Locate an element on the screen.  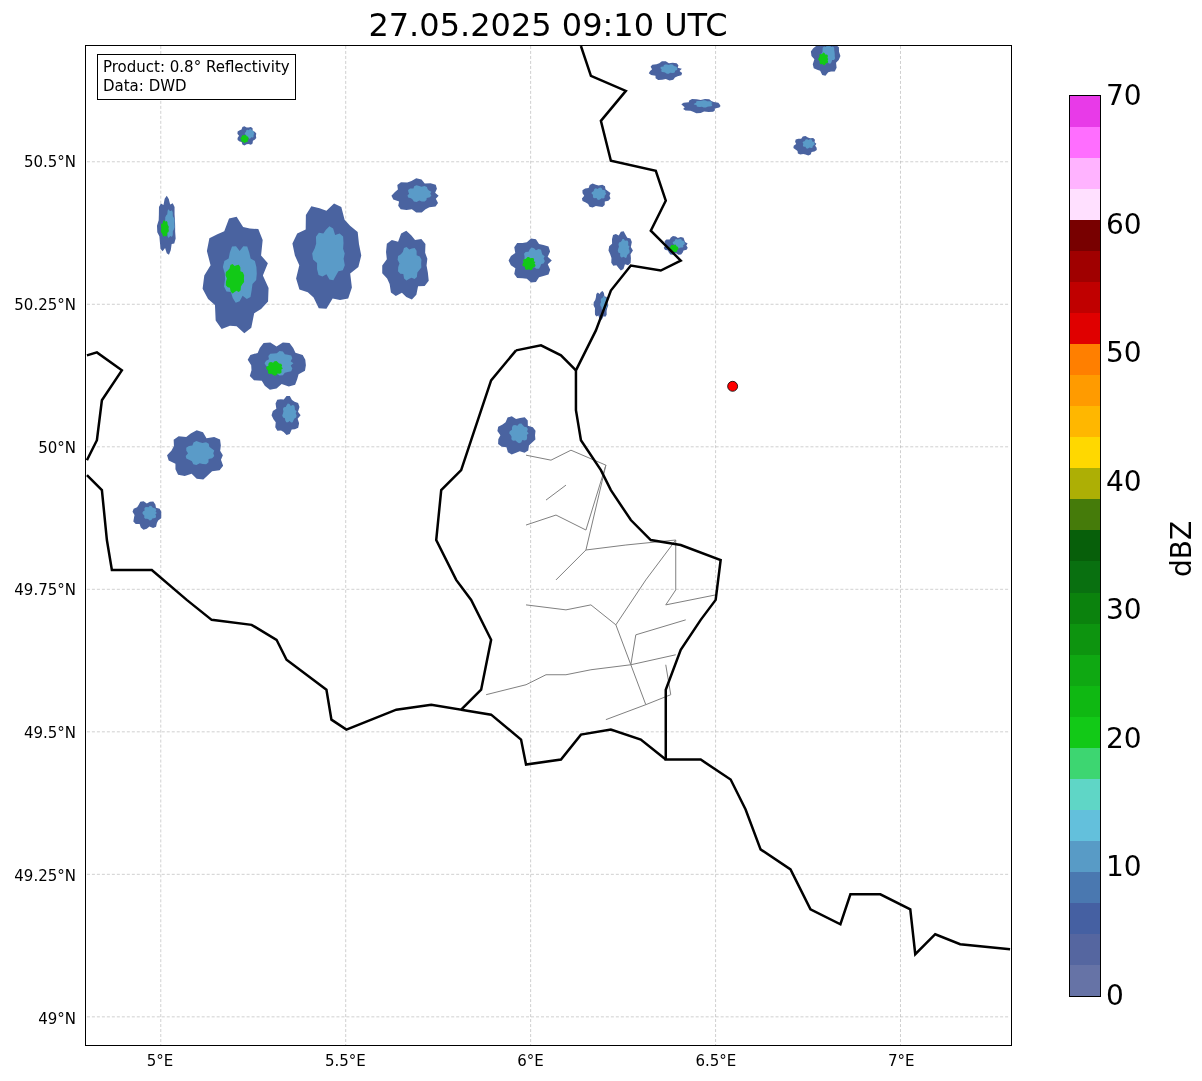
info-text: Data: DWD is located at coordinates (145, 86).